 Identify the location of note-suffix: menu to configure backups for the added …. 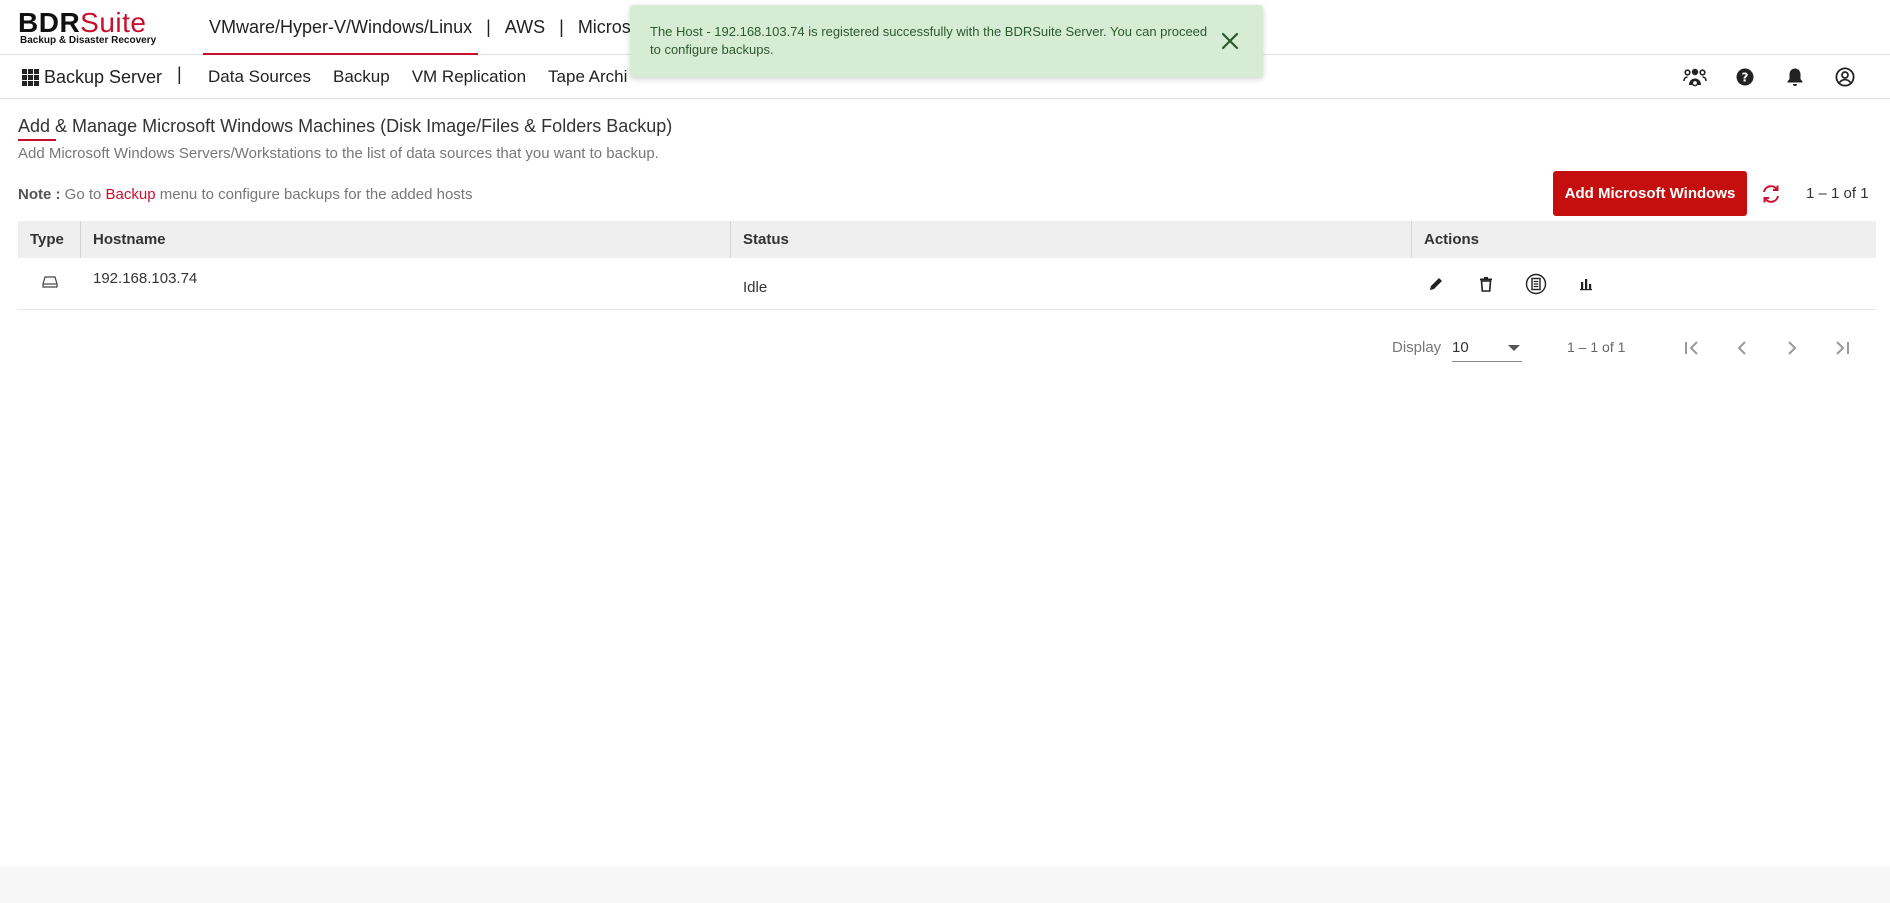
(316, 194).